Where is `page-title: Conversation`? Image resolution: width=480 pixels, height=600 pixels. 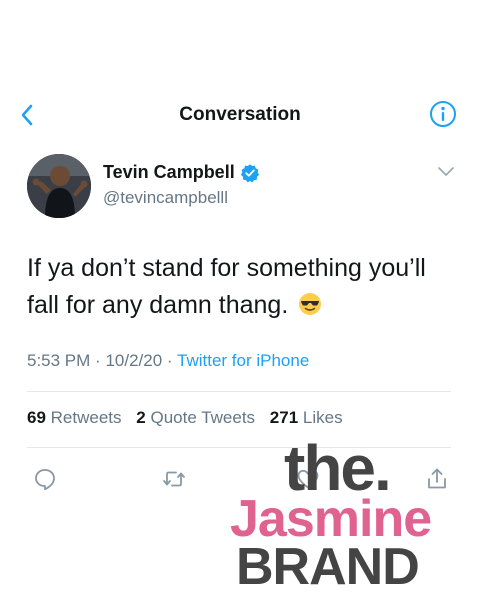
page-title: Conversation is located at coordinates (240, 114).